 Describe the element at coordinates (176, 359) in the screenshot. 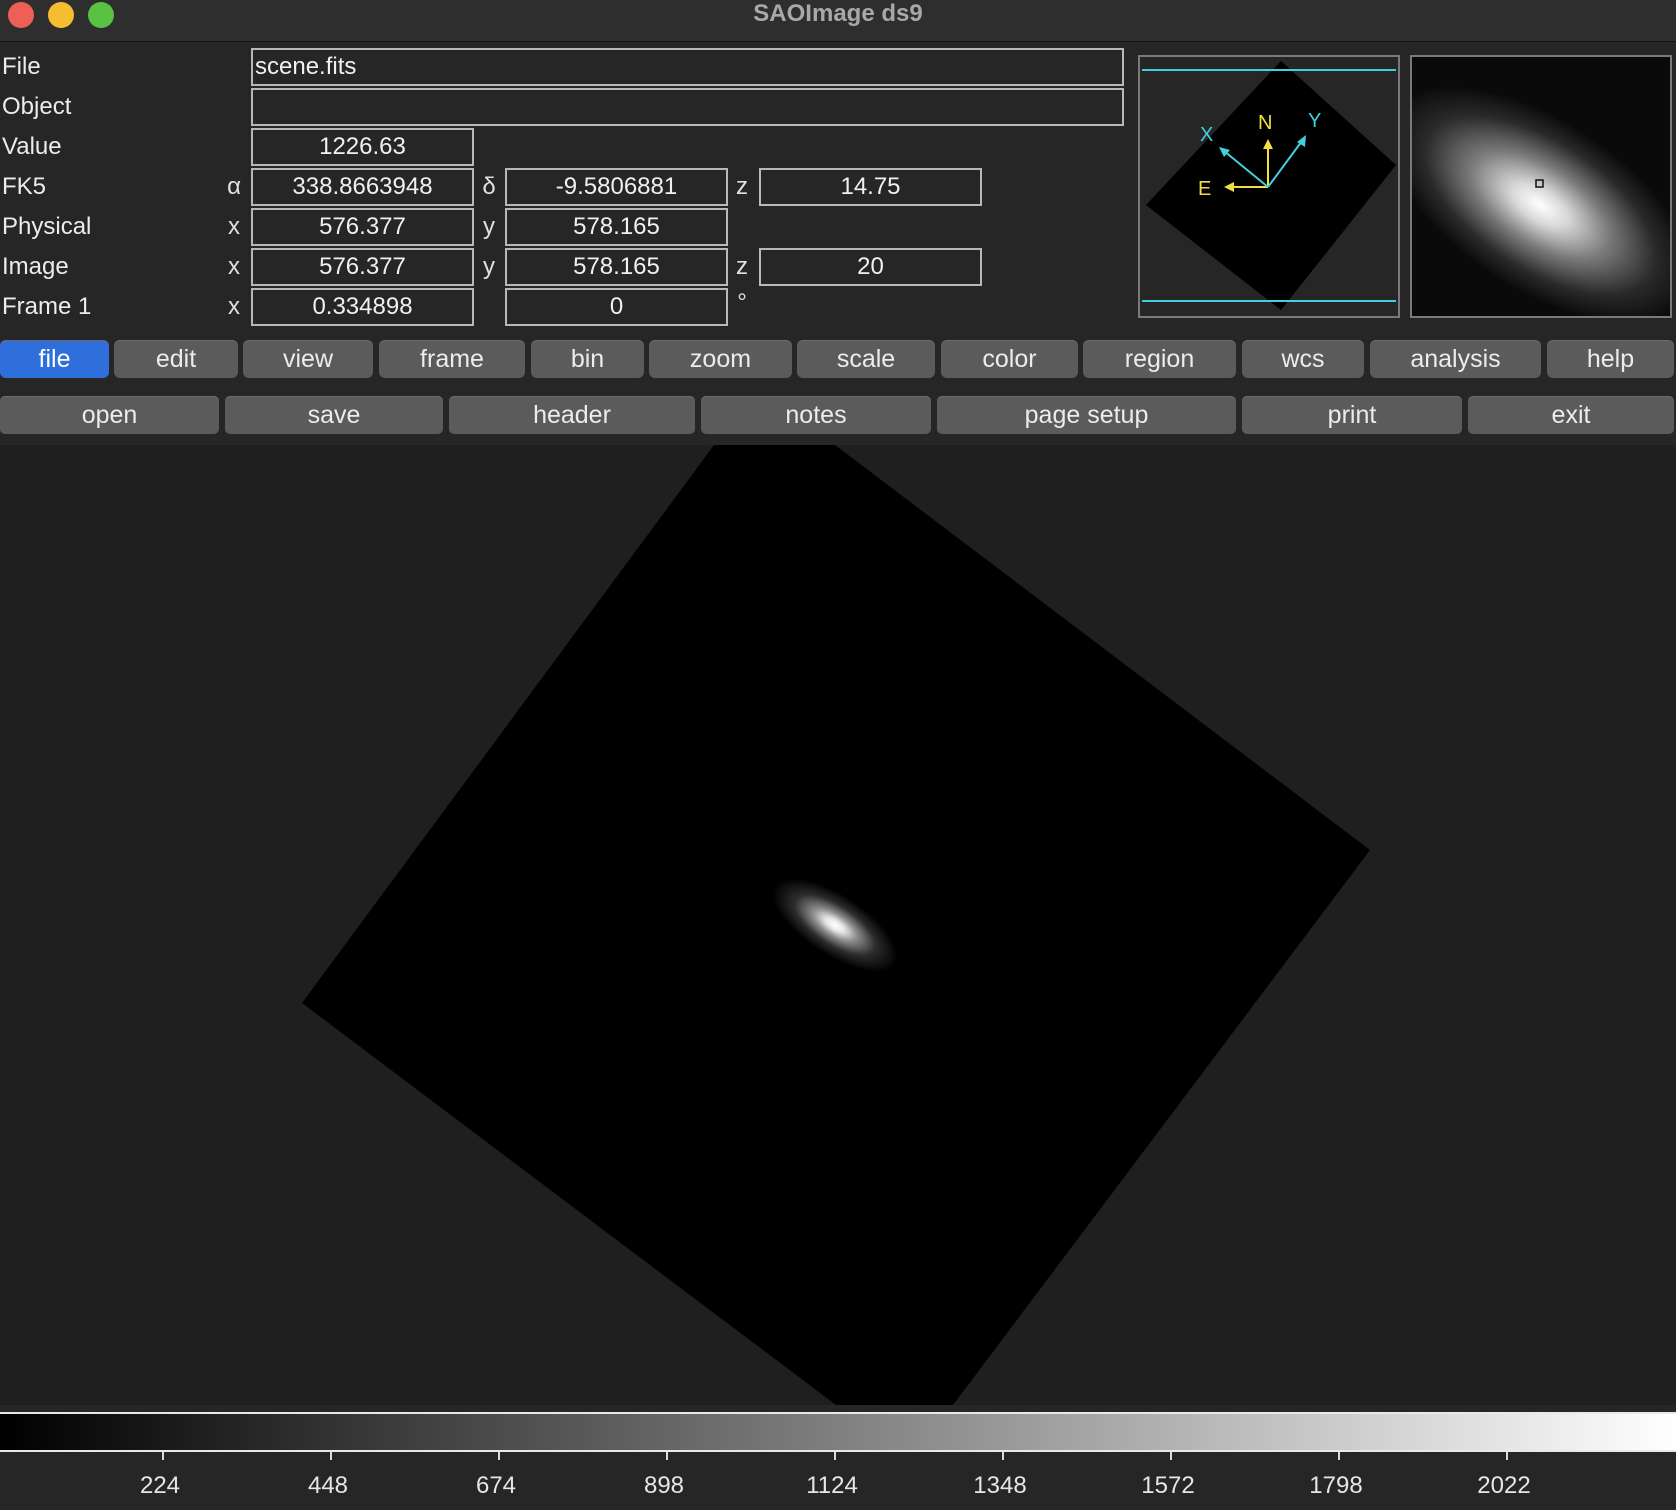

I see `menu-edit: edit` at that location.